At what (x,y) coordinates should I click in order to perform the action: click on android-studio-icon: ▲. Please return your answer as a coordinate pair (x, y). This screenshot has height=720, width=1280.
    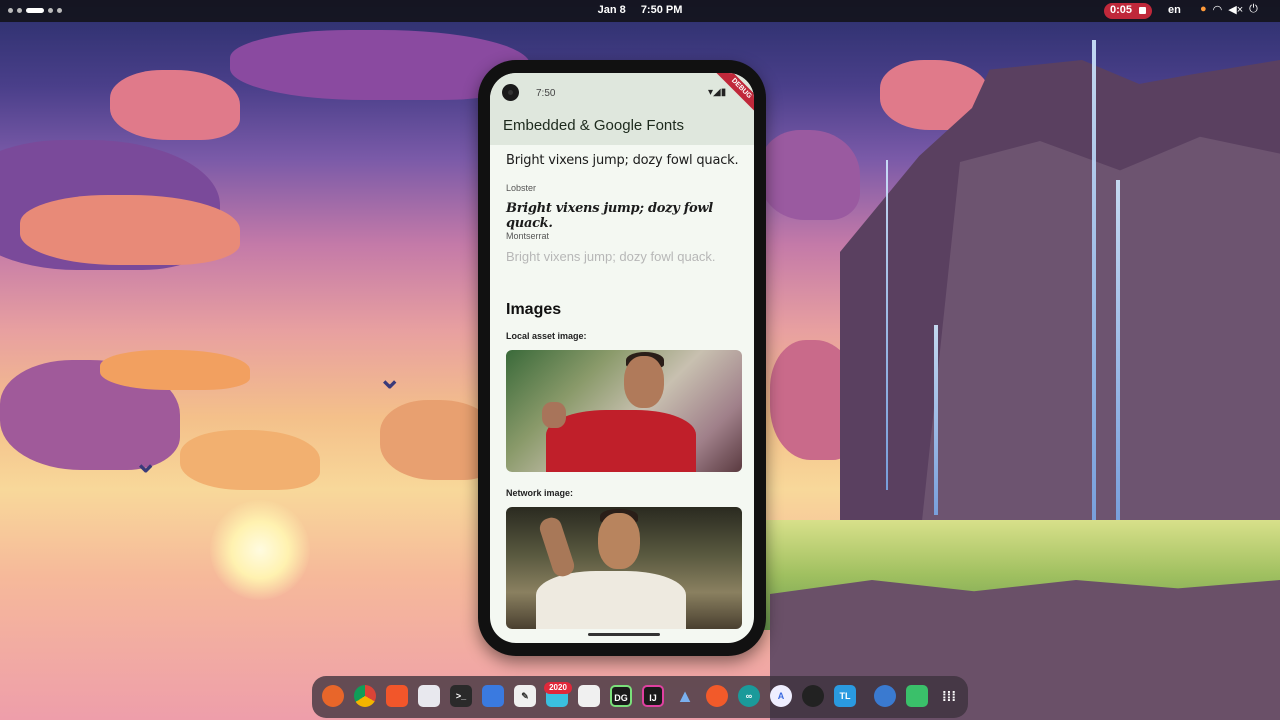
    Looking at the image, I should click on (685, 696).